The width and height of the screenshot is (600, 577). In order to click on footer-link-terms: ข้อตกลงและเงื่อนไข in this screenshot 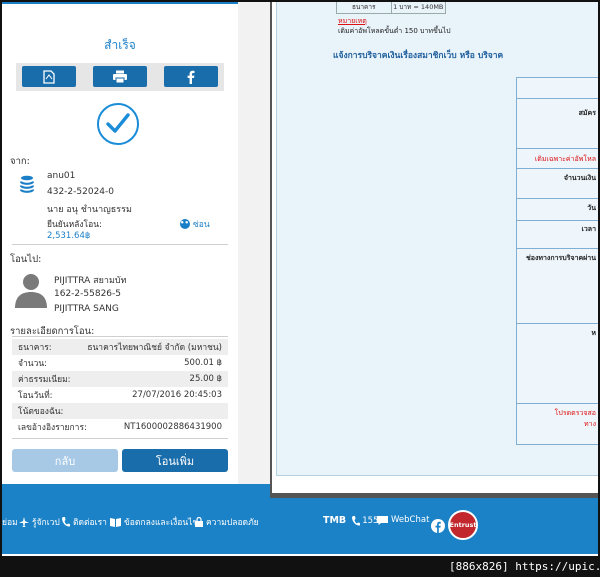, I will do `click(154, 522)`.